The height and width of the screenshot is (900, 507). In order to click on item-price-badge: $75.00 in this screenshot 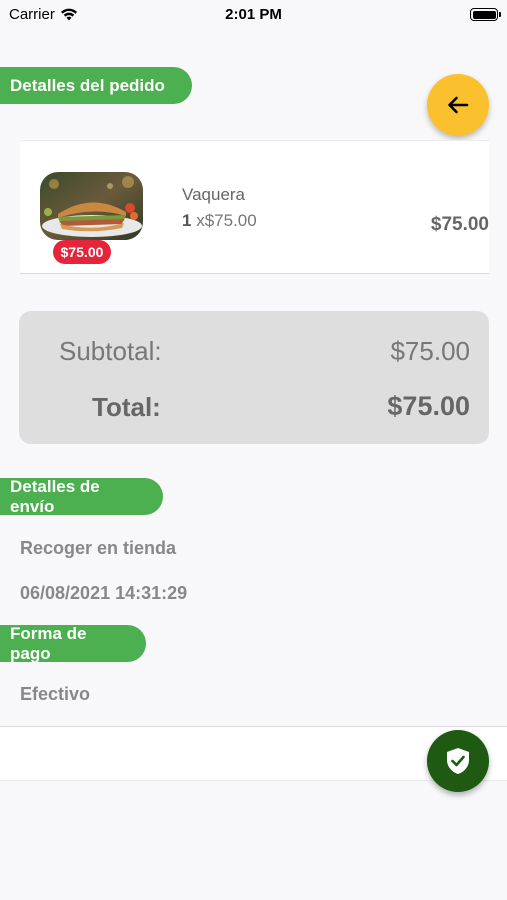, I will do `click(82, 252)`.